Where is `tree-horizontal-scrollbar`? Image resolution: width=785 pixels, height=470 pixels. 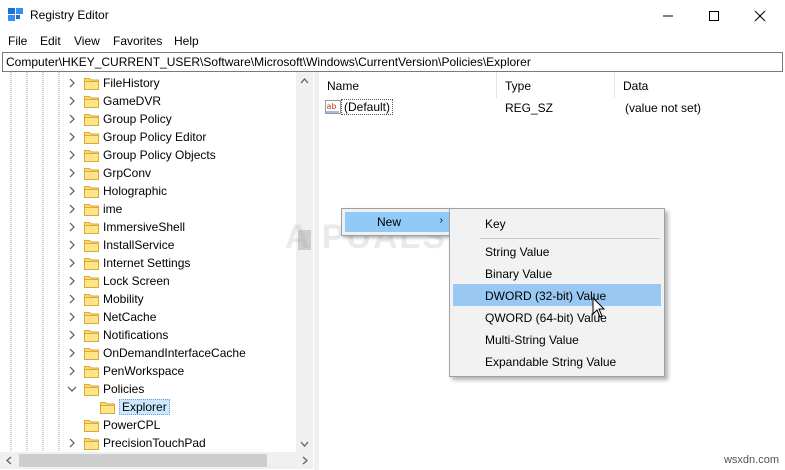
tree-horizontal-scrollbar is located at coordinates (156, 460).